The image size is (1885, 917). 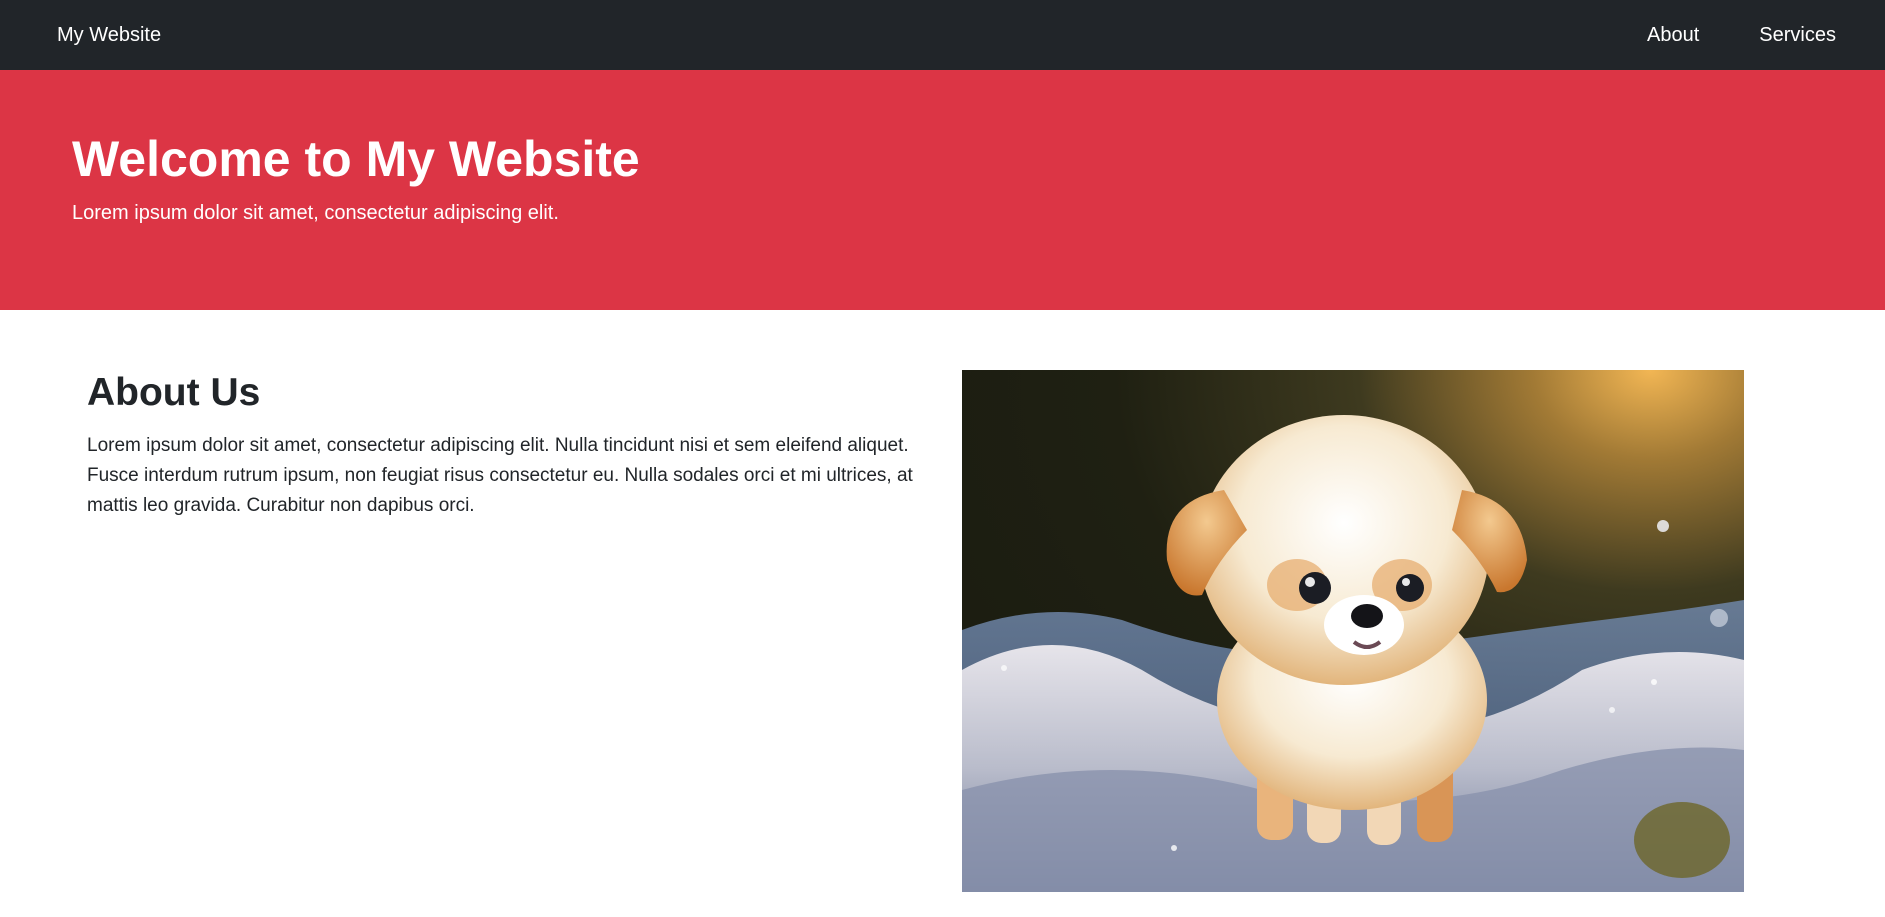 I want to click on nav-link-services: Services, so click(x=1797, y=35).